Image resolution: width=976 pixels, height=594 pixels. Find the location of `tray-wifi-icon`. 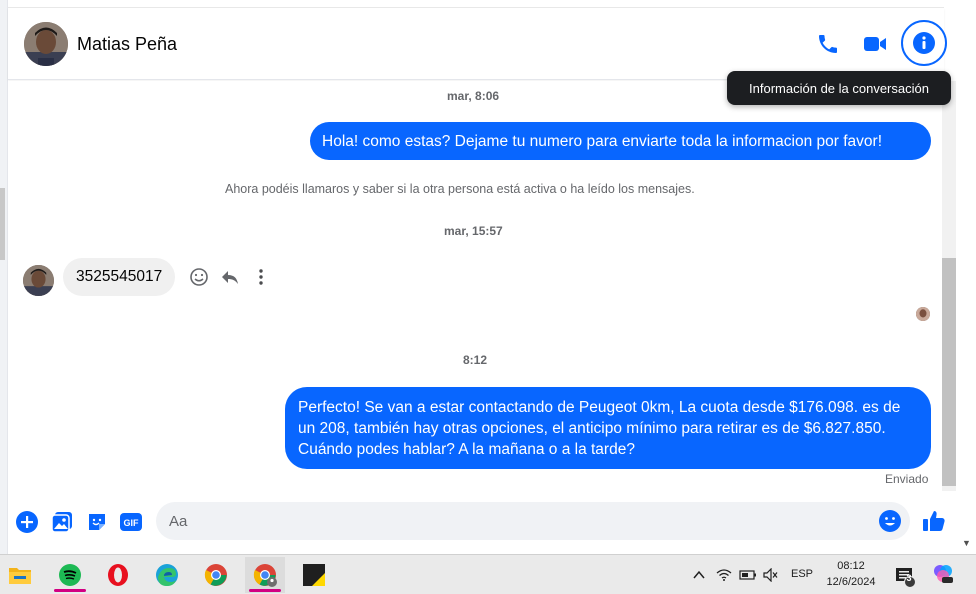

tray-wifi-icon is located at coordinates (724, 575).